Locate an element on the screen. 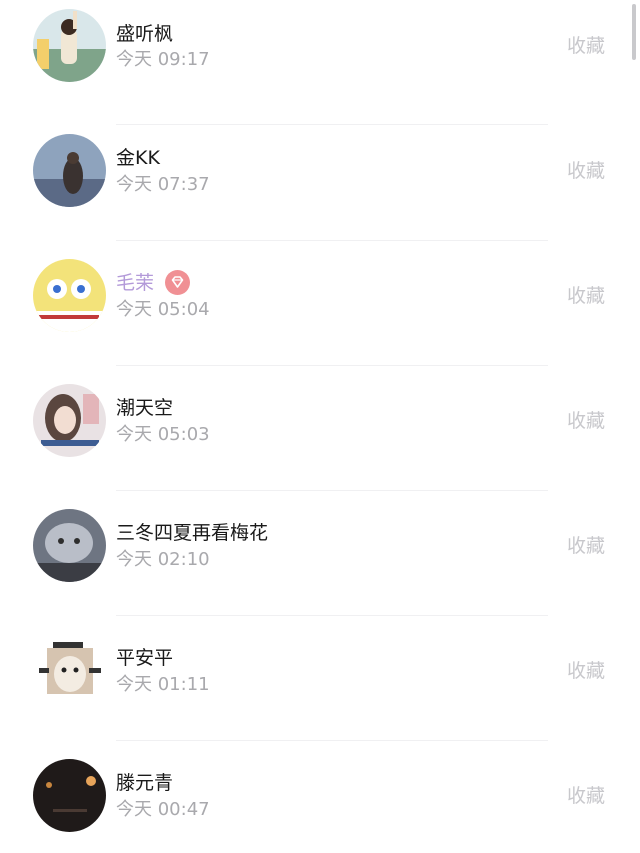 The height and width of the screenshot is (853, 640). contact-name: 滕元青 is located at coordinates (145, 783).